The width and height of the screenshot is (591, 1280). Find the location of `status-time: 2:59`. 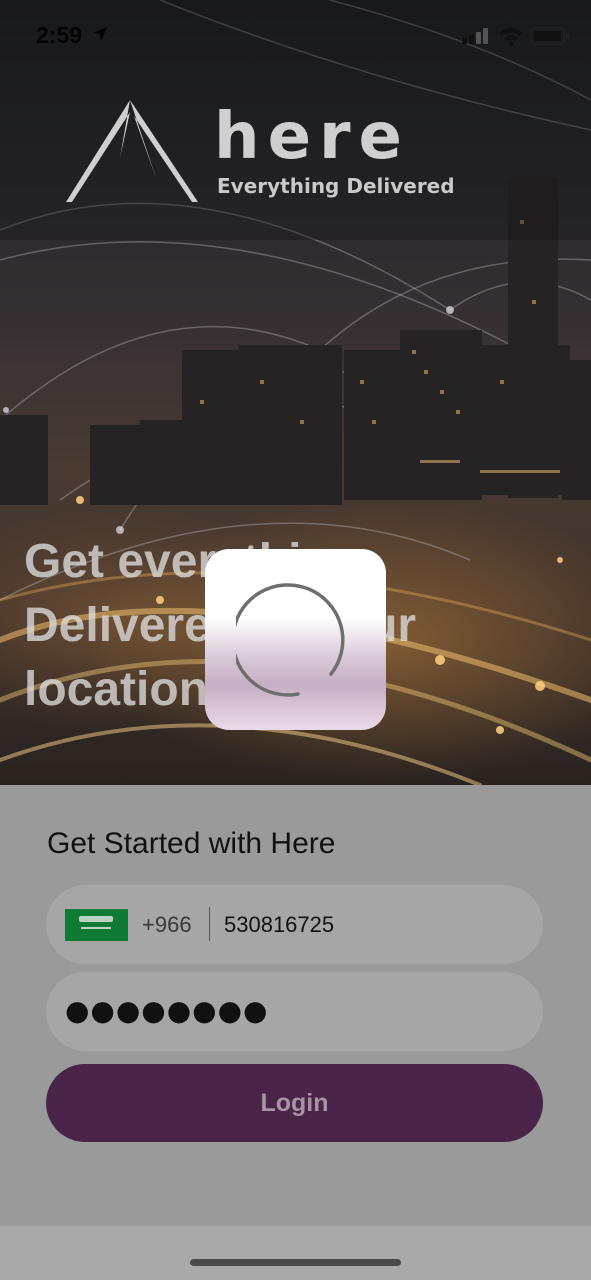

status-time: 2:59 is located at coordinates (59, 35).